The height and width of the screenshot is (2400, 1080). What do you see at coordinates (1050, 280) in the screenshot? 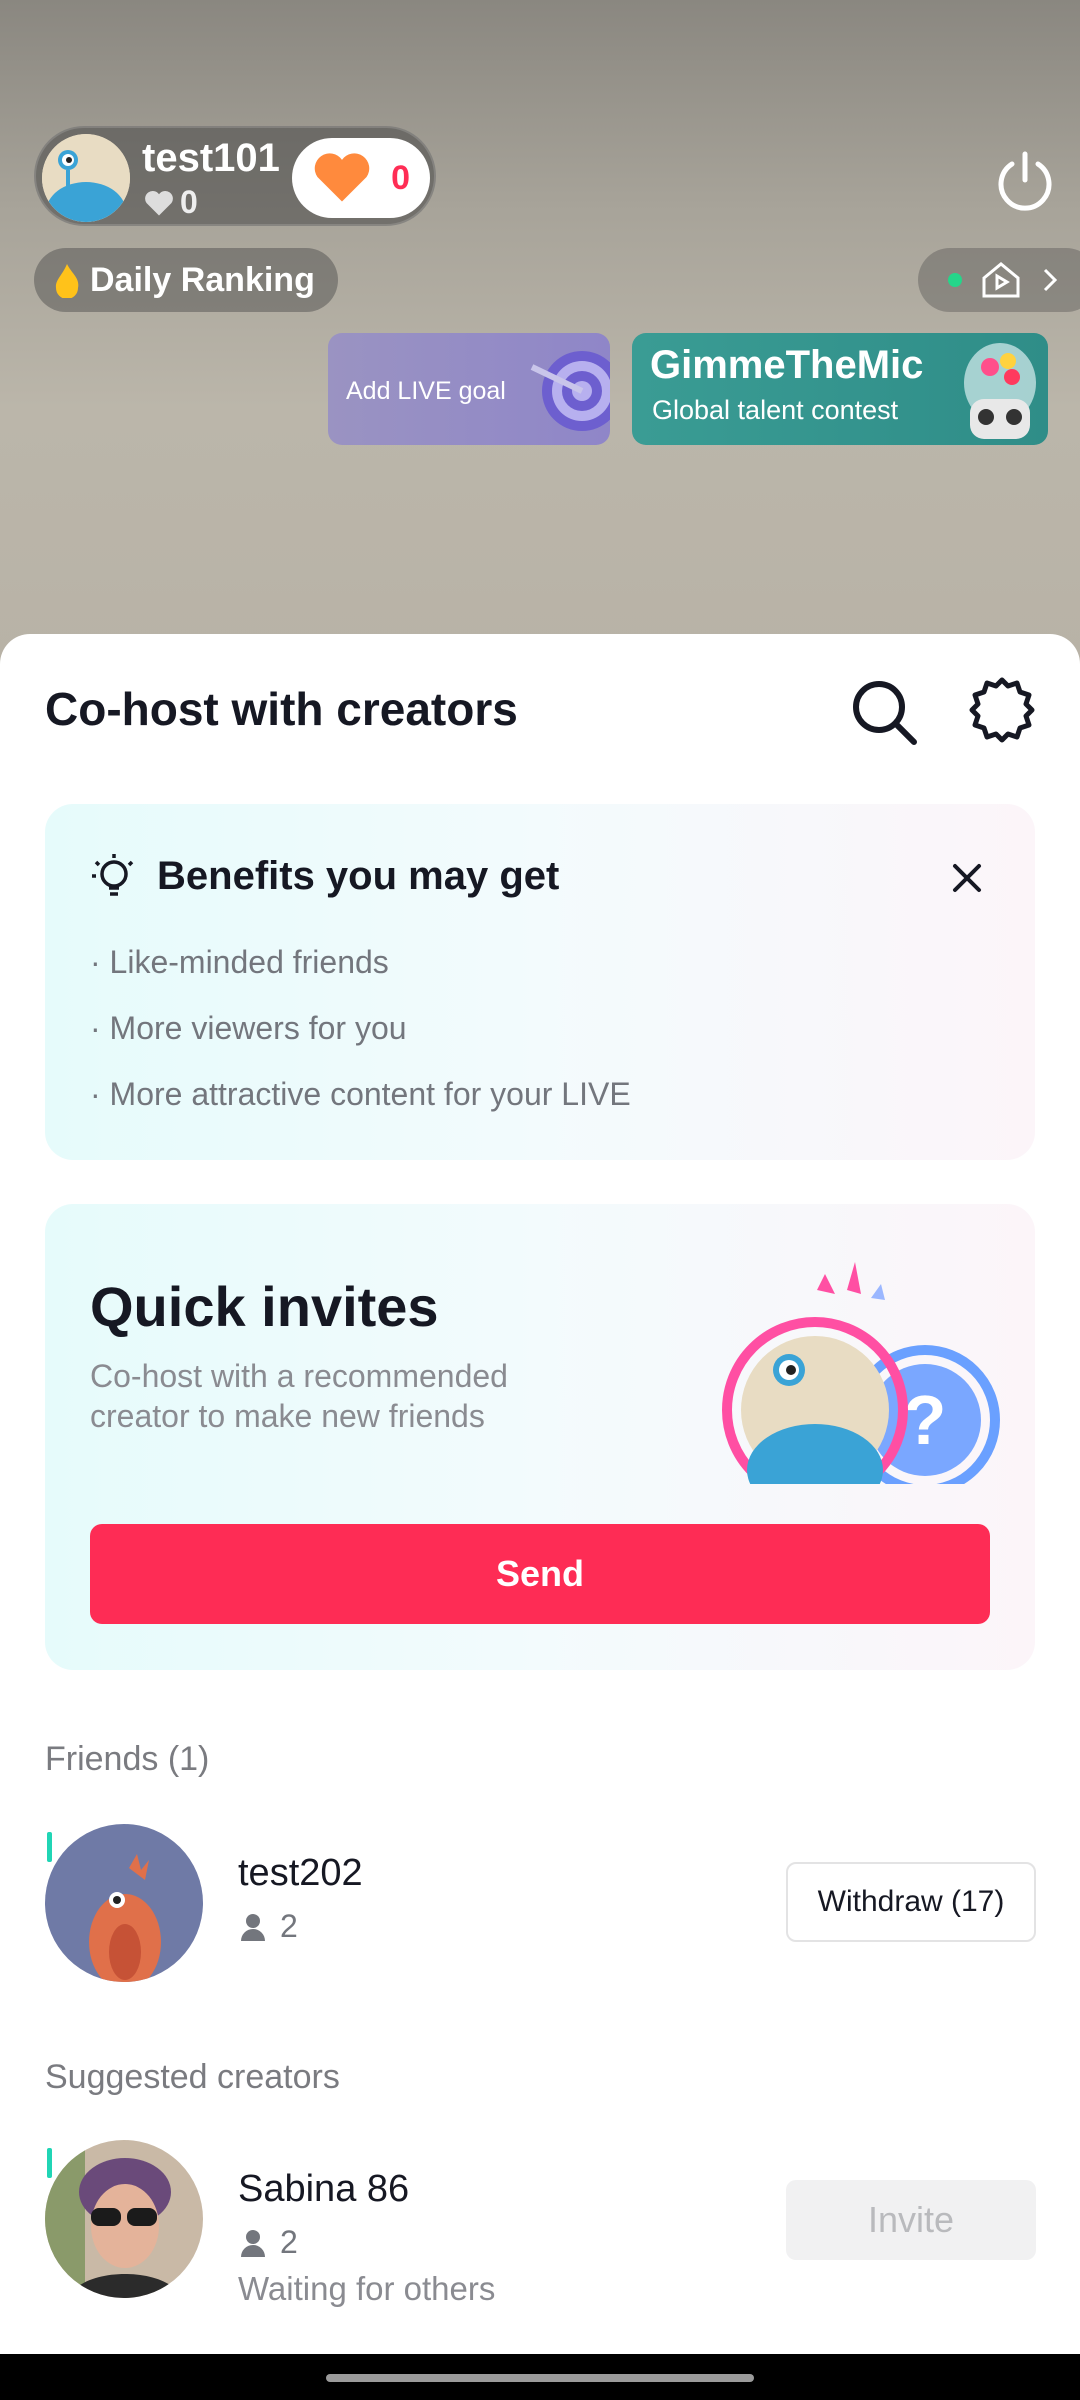
I see `chevron-right-icon` at bounding box center [1050, 280].